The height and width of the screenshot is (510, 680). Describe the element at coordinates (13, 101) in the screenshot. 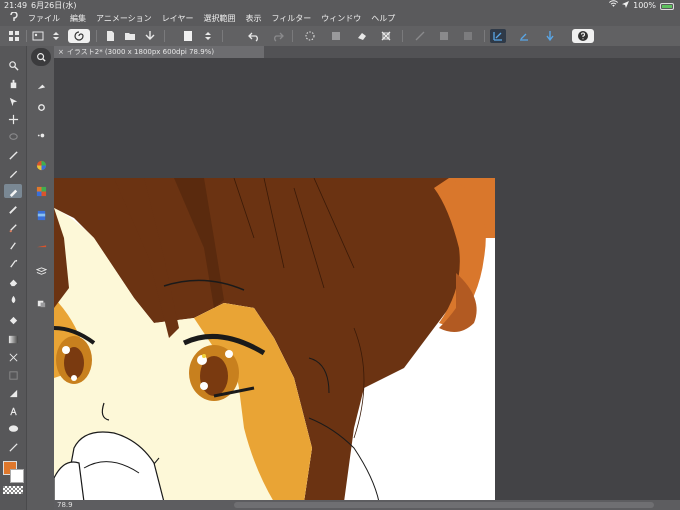

I see `operation-tool-icon` at that location.